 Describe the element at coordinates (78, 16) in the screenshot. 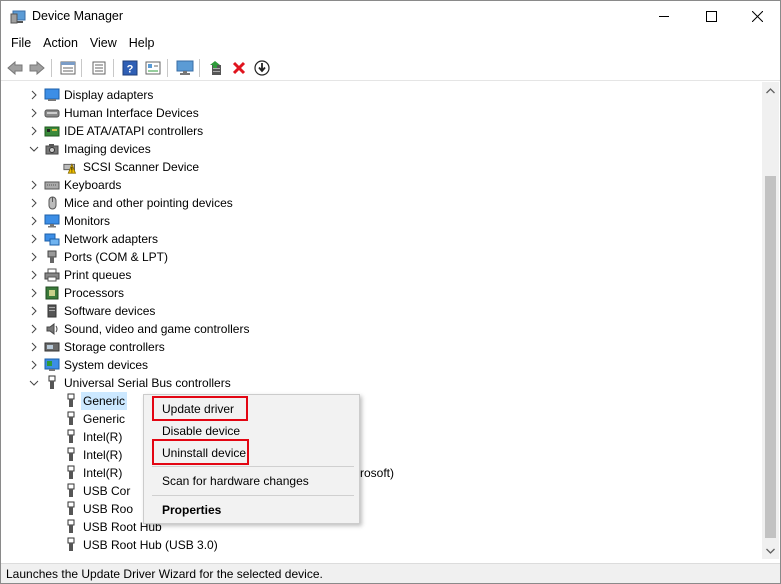

I see `window-title: Device Manager` at that location.